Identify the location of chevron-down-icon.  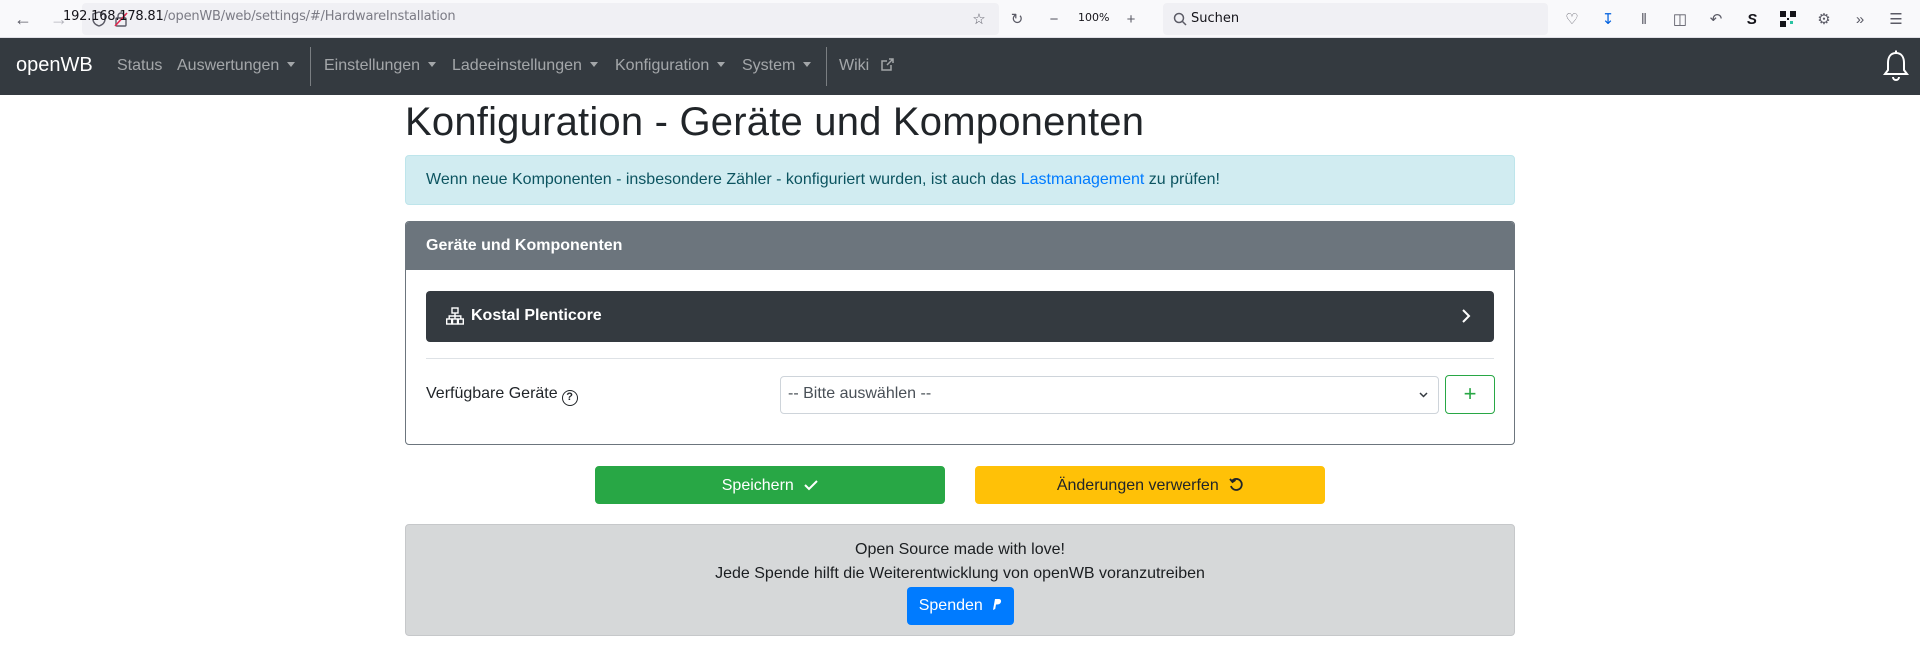
(1423, 395).